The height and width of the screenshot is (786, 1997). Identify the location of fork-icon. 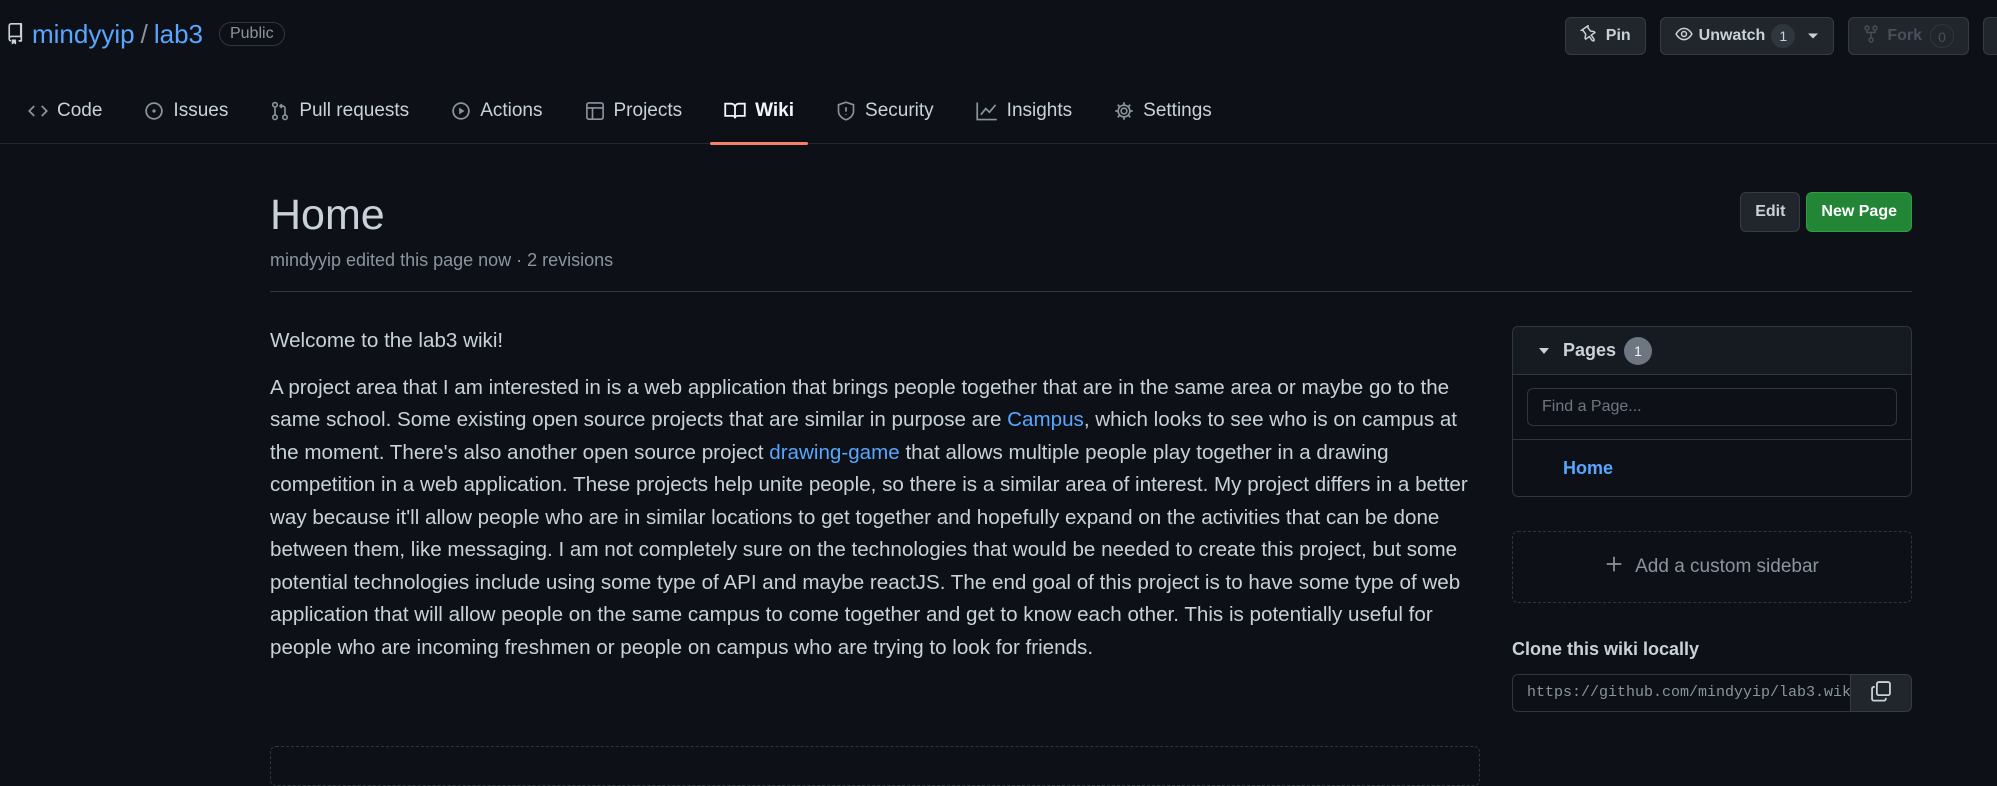
(1871, 36).